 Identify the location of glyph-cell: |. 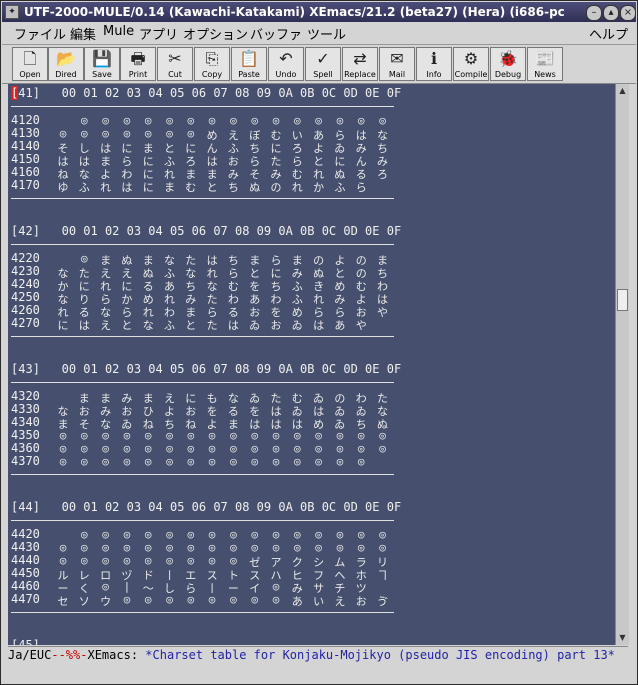
(127, 586).